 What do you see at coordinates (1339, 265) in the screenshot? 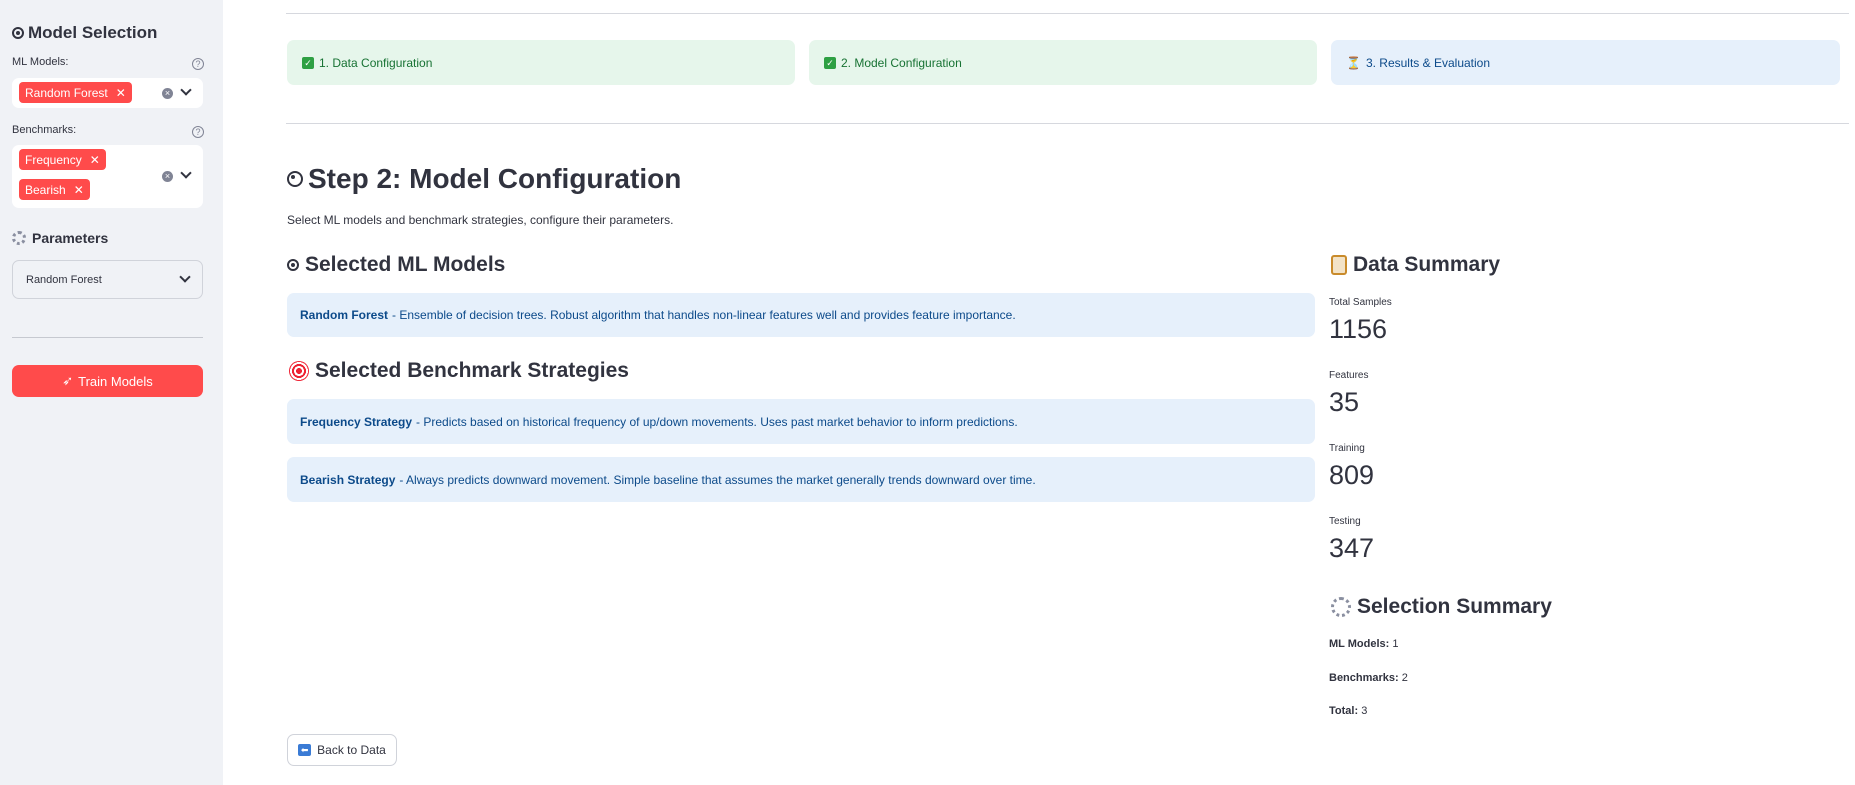
I see `clipboard-icon` at bounding box center [1339, 265].